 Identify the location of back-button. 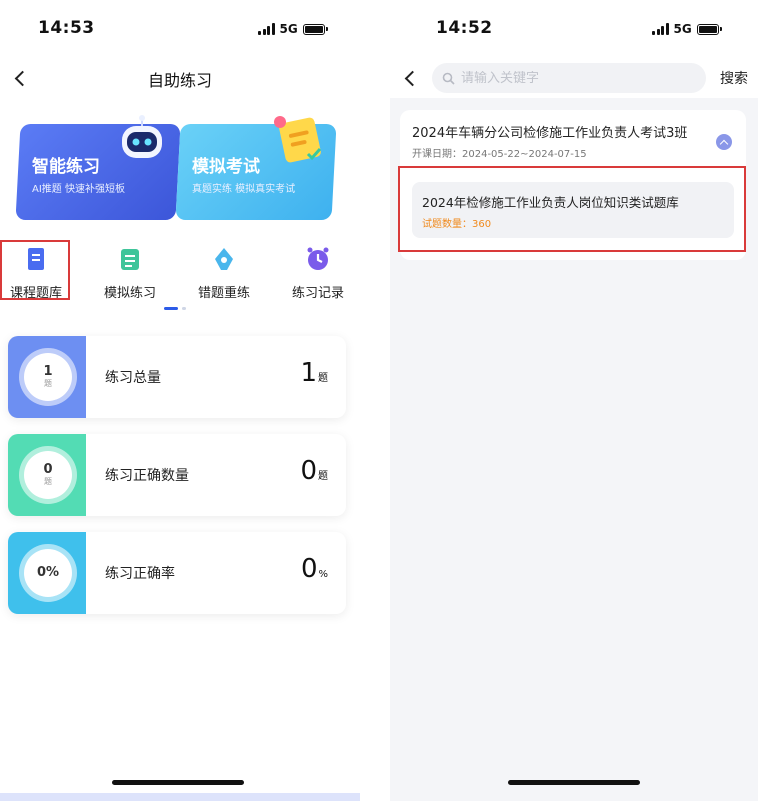
(410, 78).